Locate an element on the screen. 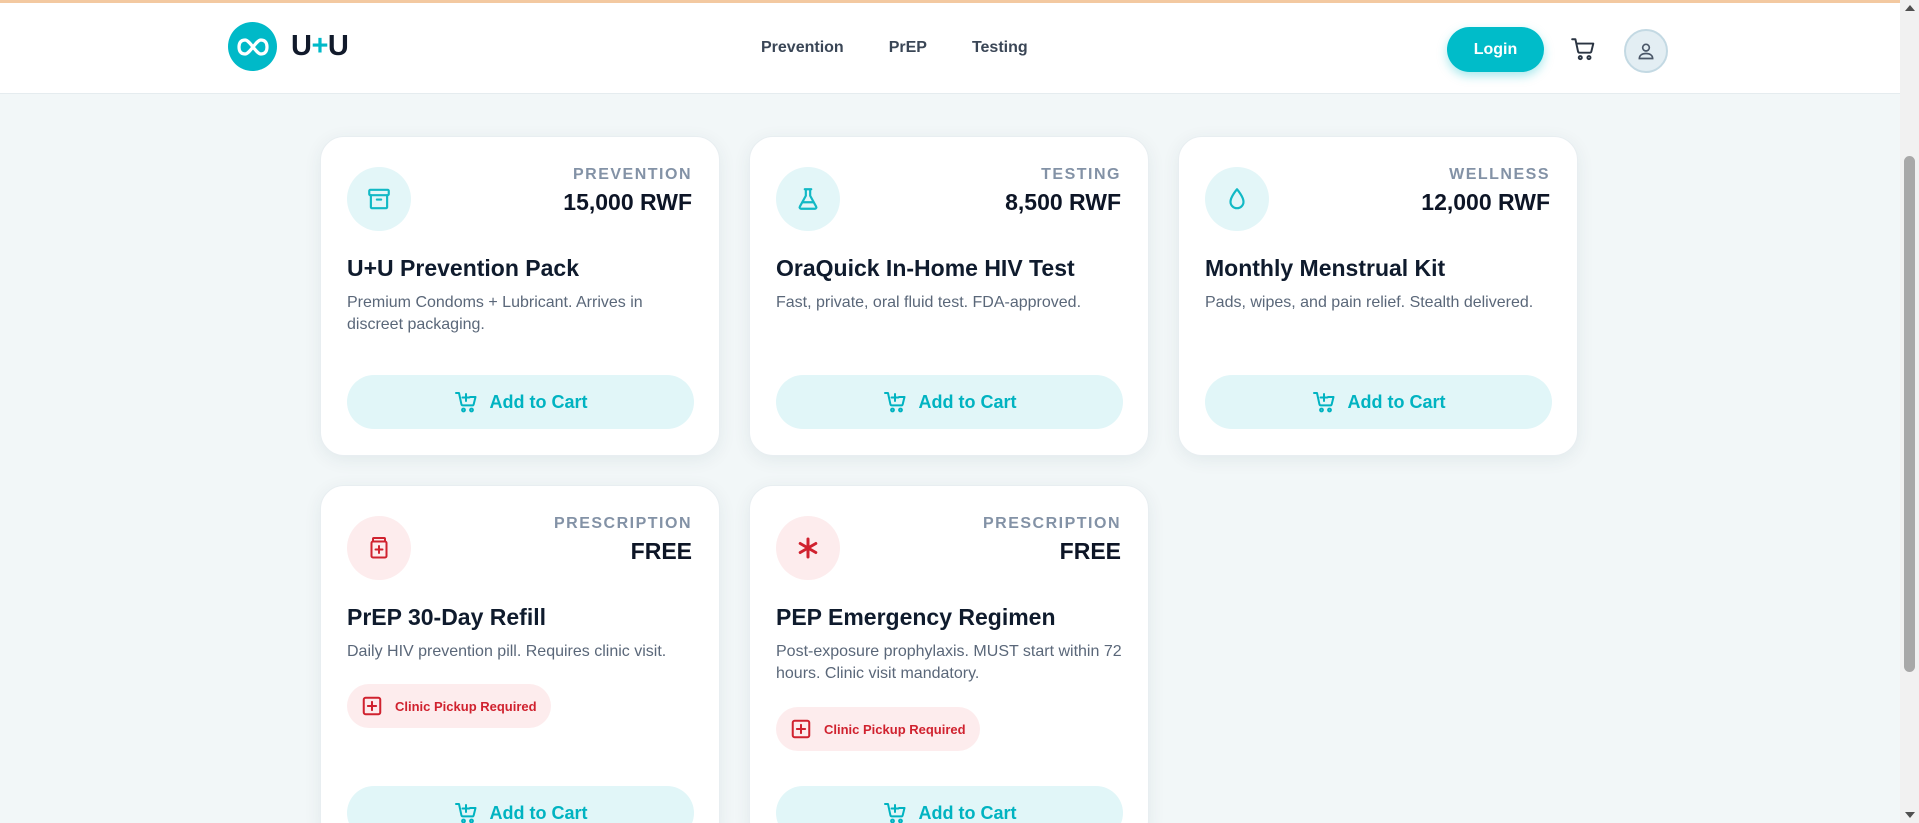 Image resolution: width=1919 pixels, height=823 pixels. main-nav: Prevention PrEP Testing is located at coordinates (894, 48).